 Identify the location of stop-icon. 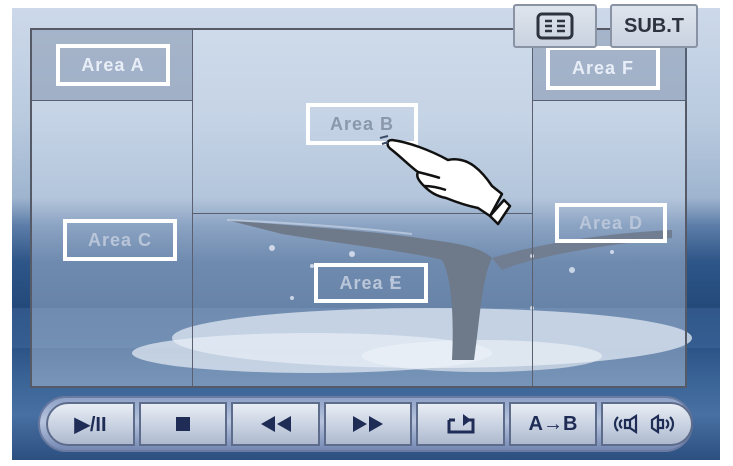
(183, 424).